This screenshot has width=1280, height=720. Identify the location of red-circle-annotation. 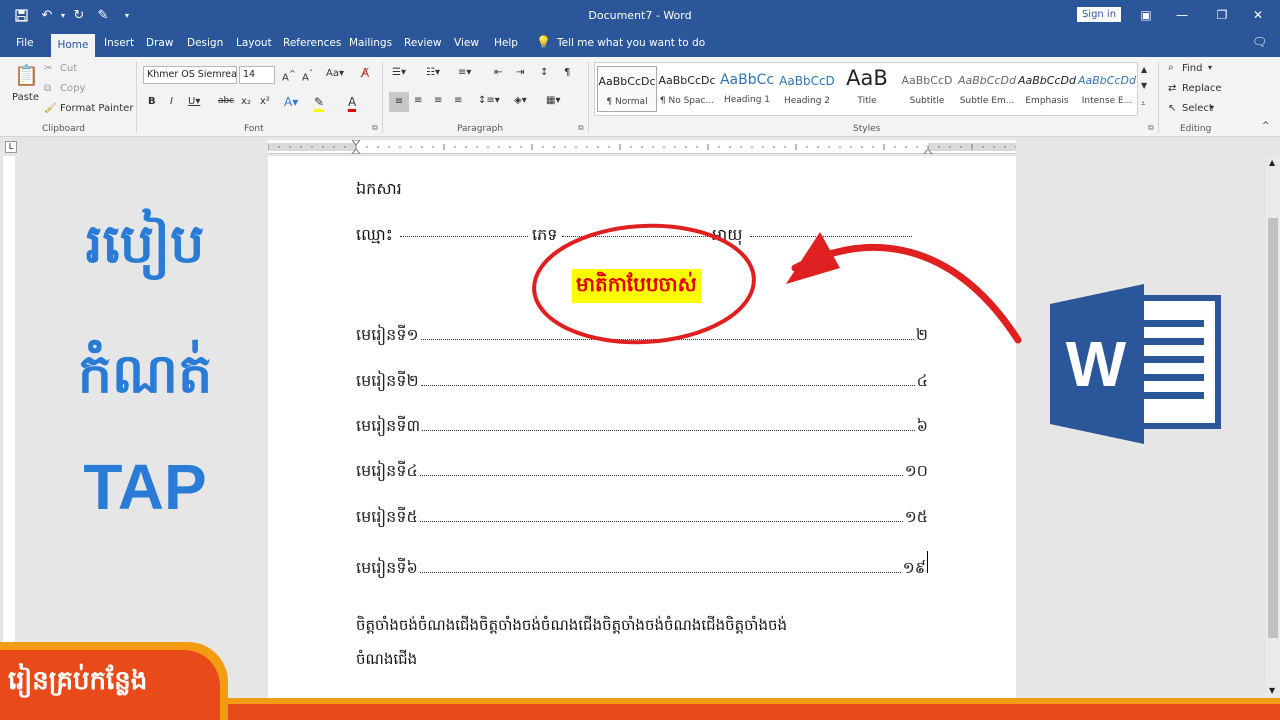
(644, 284).